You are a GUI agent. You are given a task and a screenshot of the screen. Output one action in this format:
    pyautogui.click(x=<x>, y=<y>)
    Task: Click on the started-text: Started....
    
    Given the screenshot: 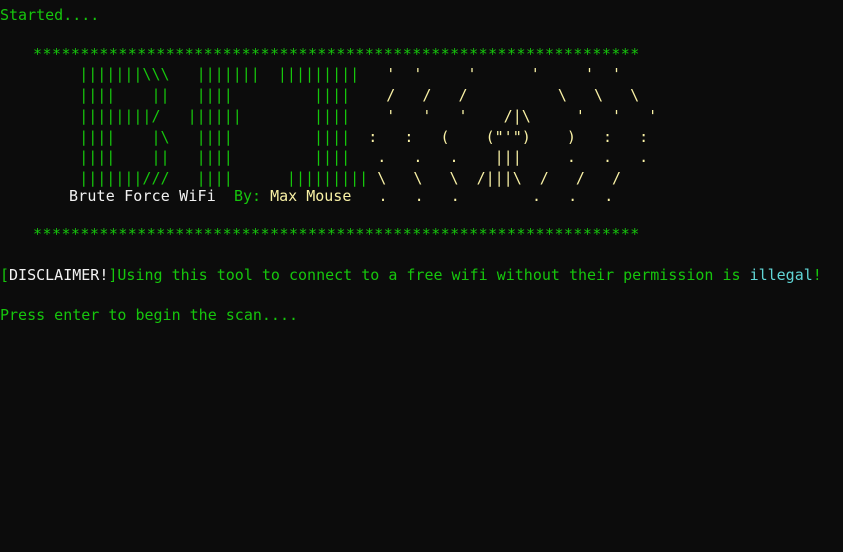 What is the action you would take?
    pyautogui.click(x=50, y=15)
    